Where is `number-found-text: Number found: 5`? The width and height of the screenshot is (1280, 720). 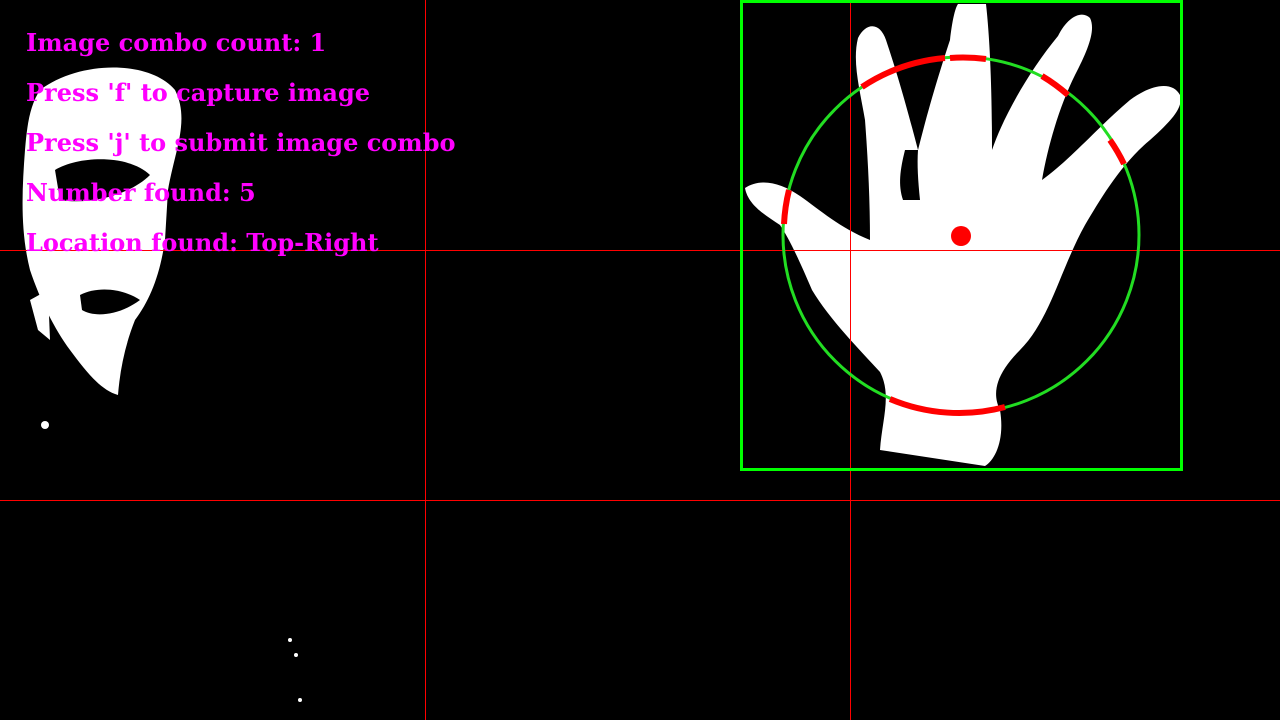 number-found-text: Number found: 5 is located at coordinates (141, 192).